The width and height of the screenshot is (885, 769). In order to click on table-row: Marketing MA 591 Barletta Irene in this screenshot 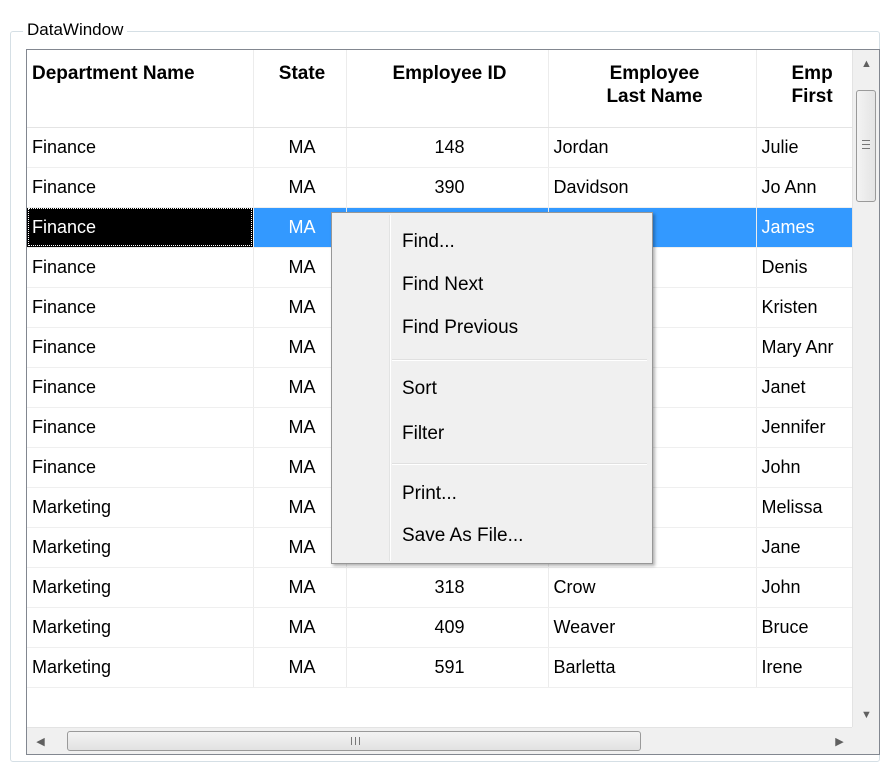, I will do `click(440, 667)`.